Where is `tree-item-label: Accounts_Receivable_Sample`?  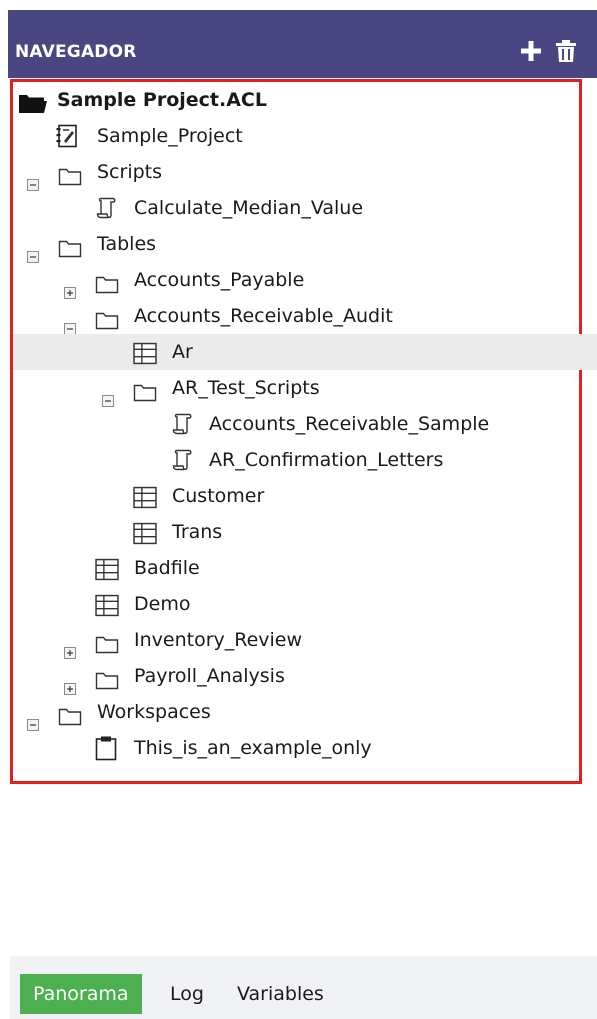
tree-item-label: Accounts_Receivable_Sample is located at coordinates (349, 424).